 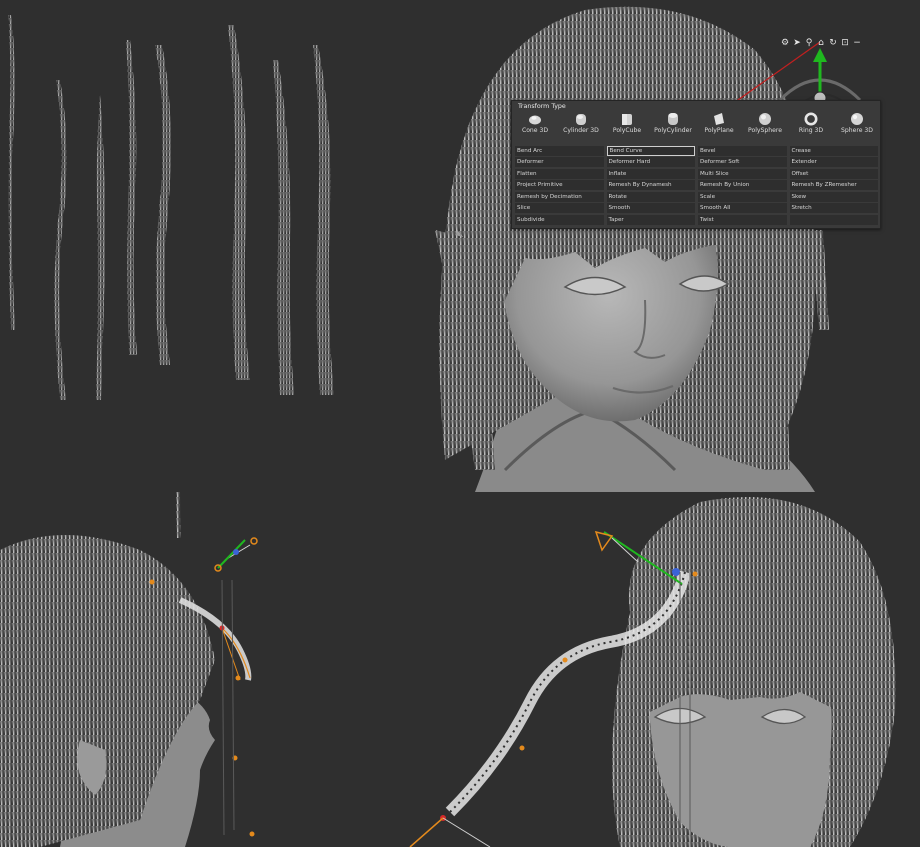 What do you see at coordinates (650, 173) in the screenshot?
I see `deformer-inflate: Inflate` at bounding box center [650, 173].